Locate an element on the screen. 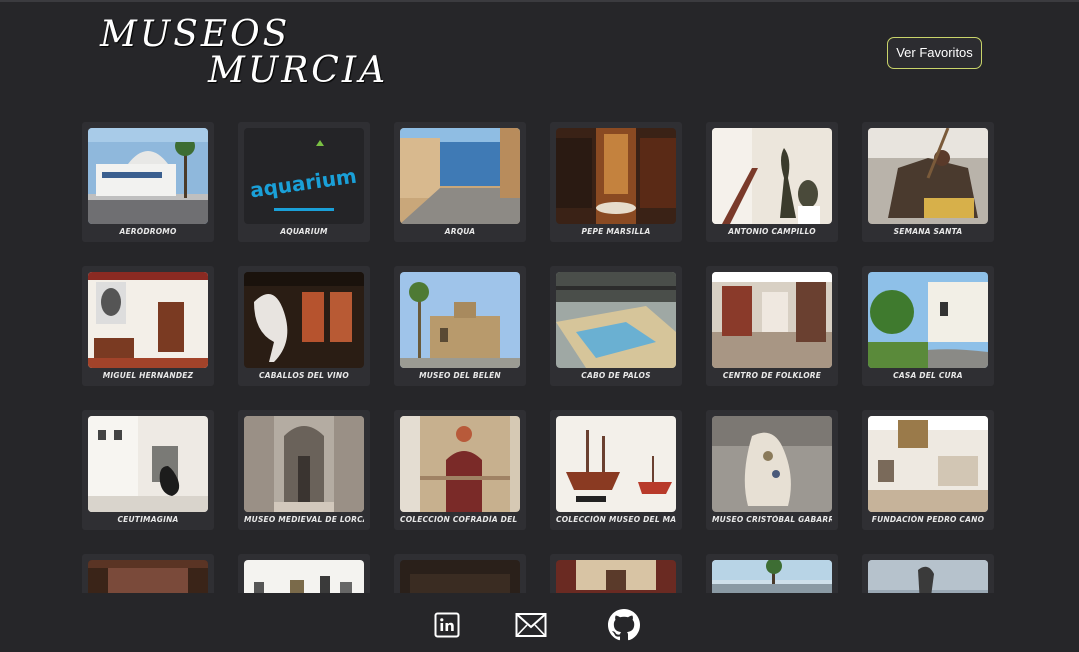 This screenshot has height=652, width=1079. museum-card-label: MIGUEL HERNÁNDEZ is located at coordinates (148, 375).